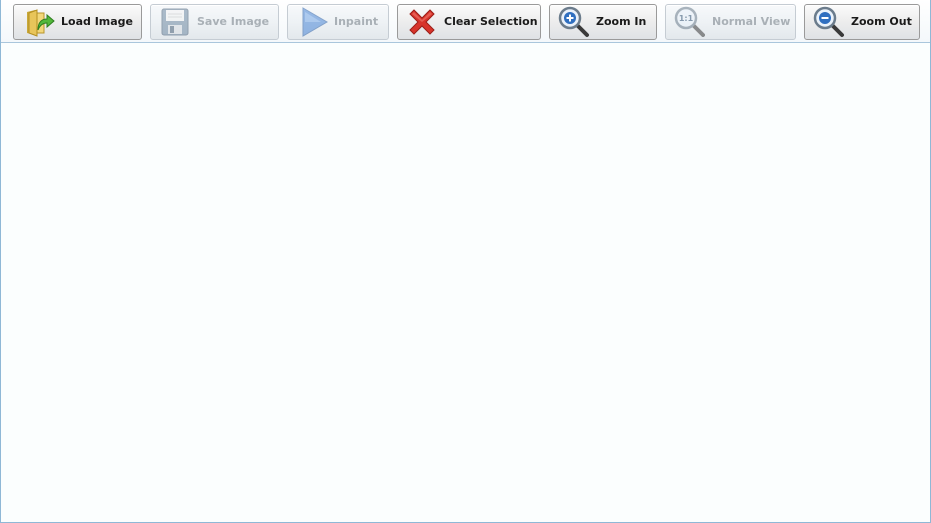 This screenshot has height=523, width=931. I want to click on save-image-label: Save Image, so click(233, 21).